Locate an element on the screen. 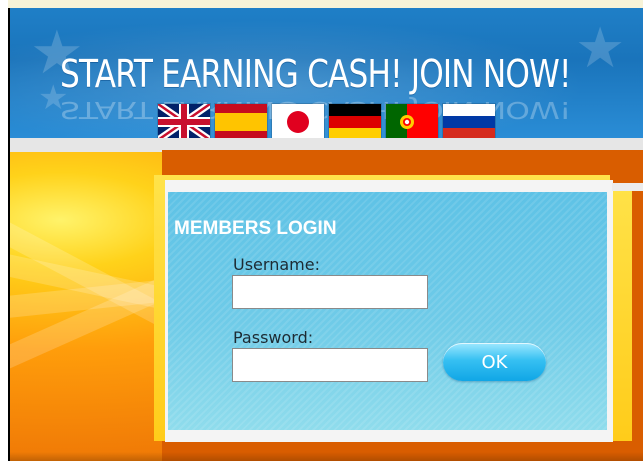  russia-flag-icon is located at coordinates (469, 121).